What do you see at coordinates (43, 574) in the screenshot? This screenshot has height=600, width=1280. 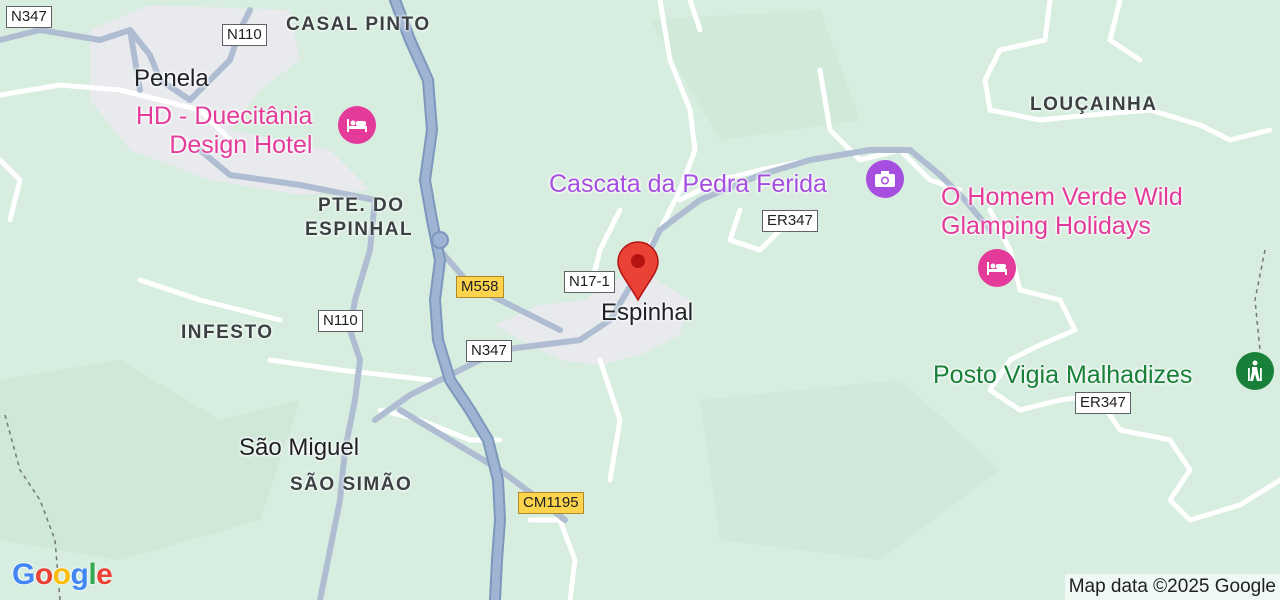 I see `logo-letter-o1: o` at bounding box center [43, 574].